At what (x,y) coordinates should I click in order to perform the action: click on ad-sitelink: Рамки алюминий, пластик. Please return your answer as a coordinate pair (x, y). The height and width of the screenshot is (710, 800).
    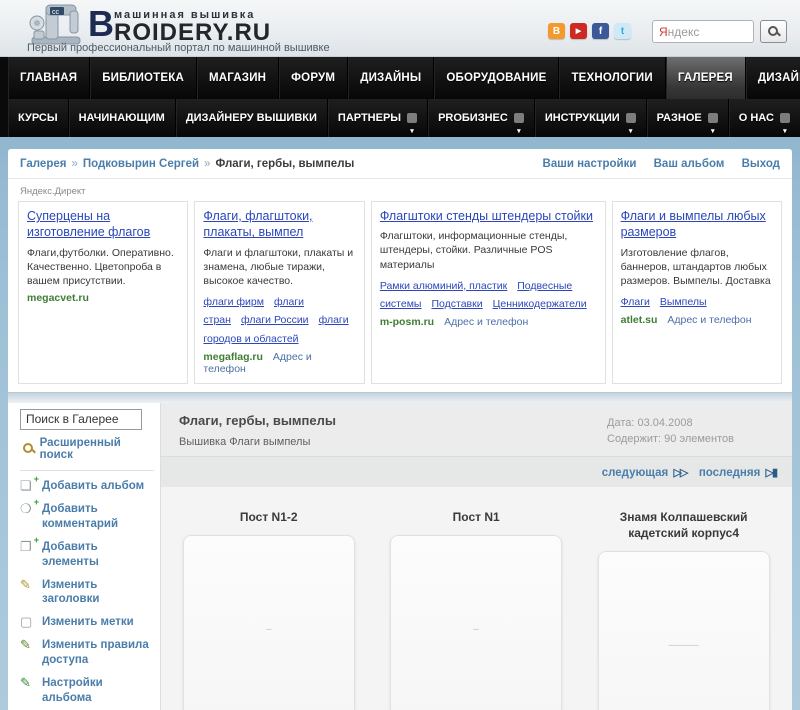
    Looking at the image, I should click on (443, 286).